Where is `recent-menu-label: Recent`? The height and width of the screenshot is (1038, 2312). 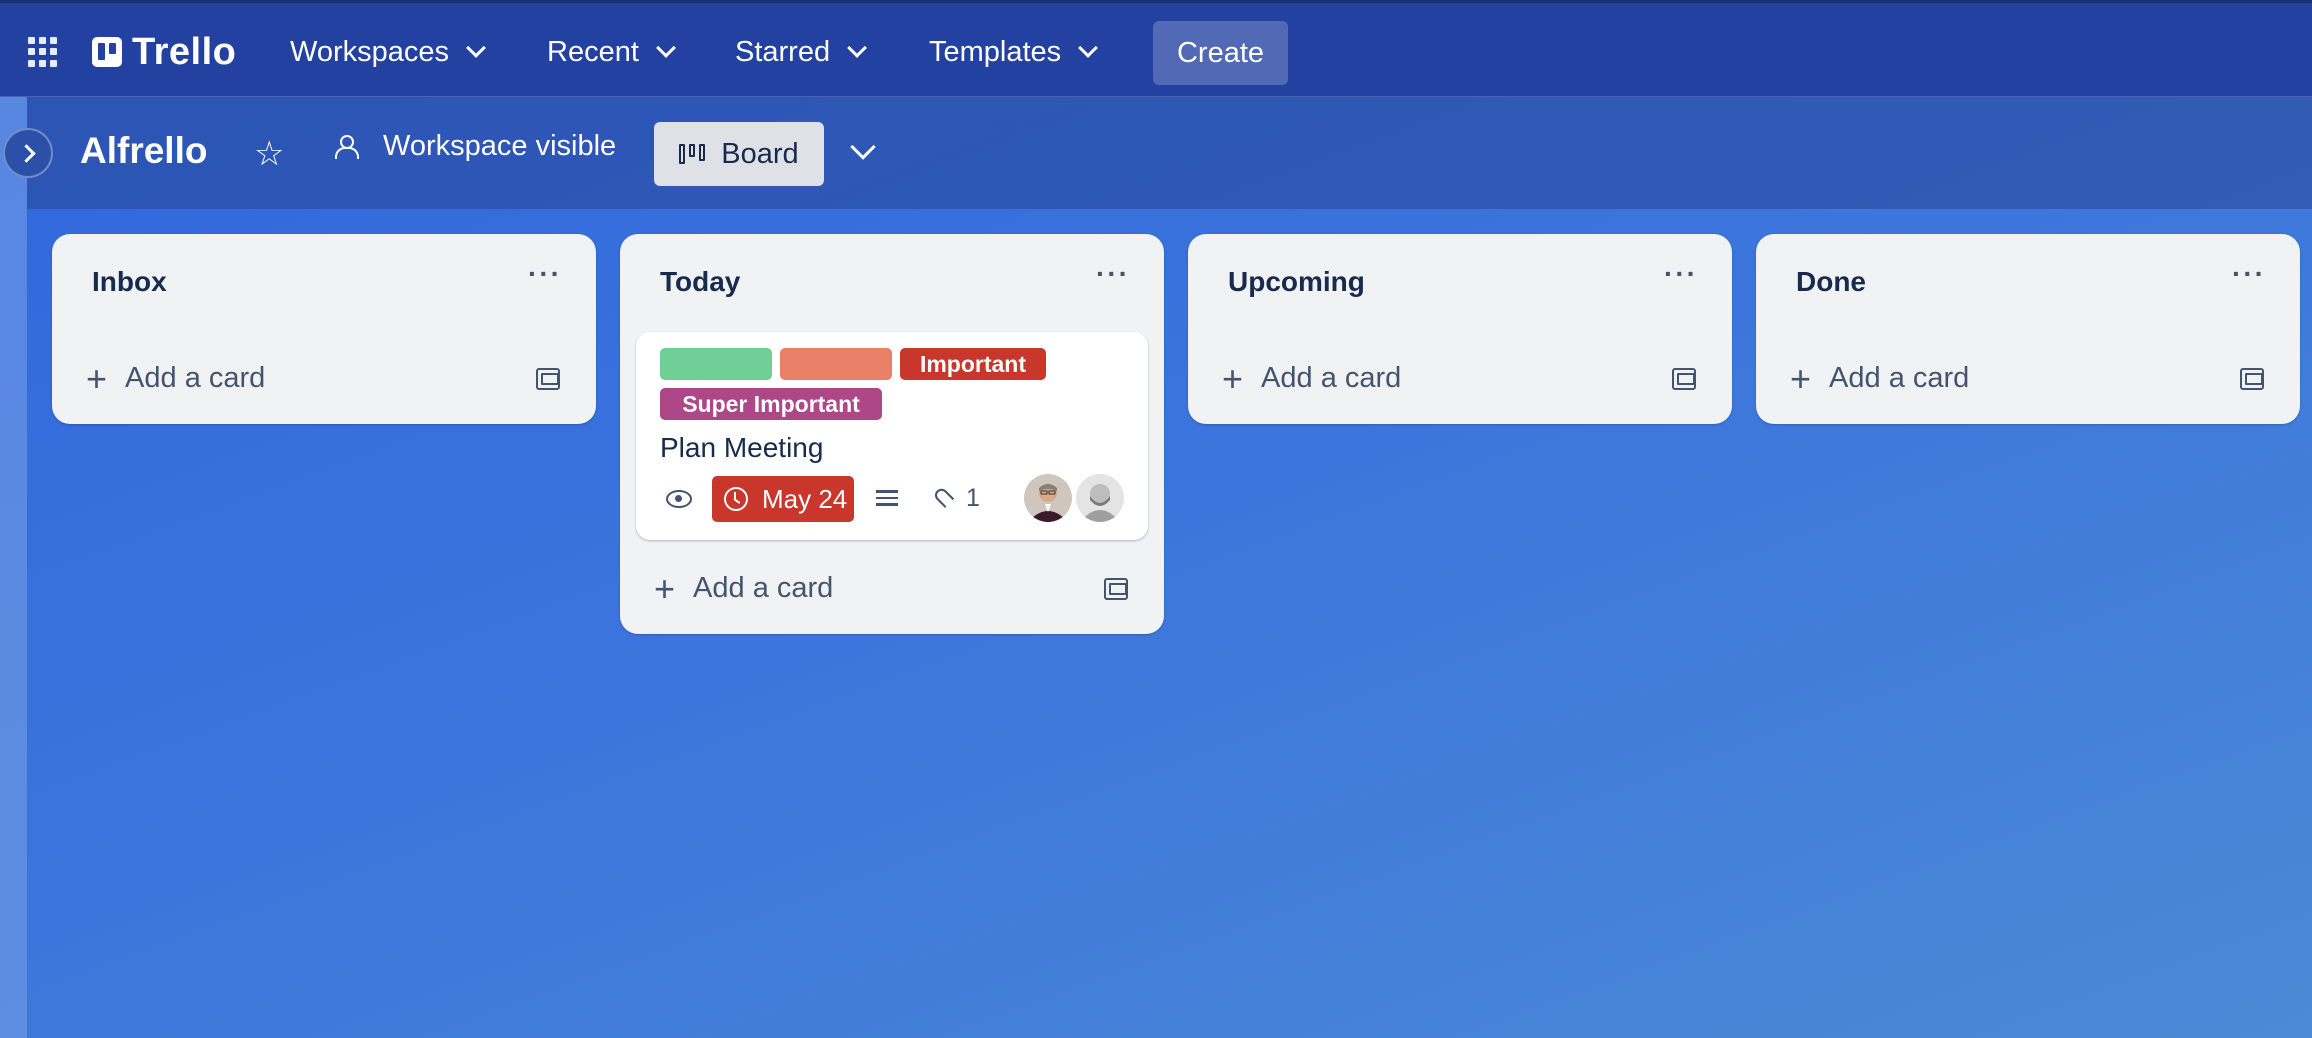
recent-menu-label: Recent is located at coordinates (593, 51).